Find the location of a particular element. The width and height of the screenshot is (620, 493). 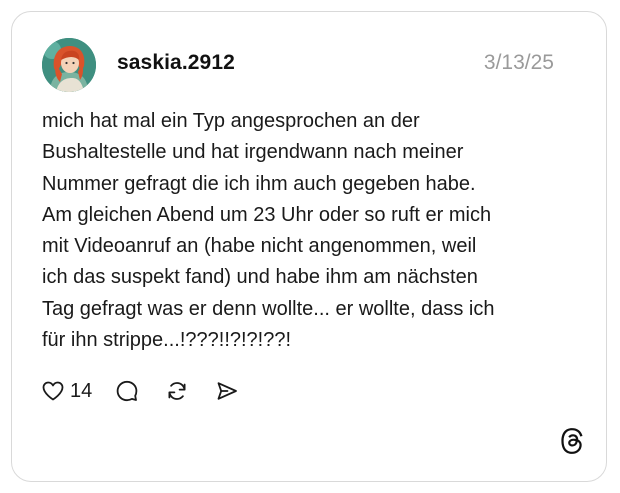

avatar is located at coordinates (69, 65).